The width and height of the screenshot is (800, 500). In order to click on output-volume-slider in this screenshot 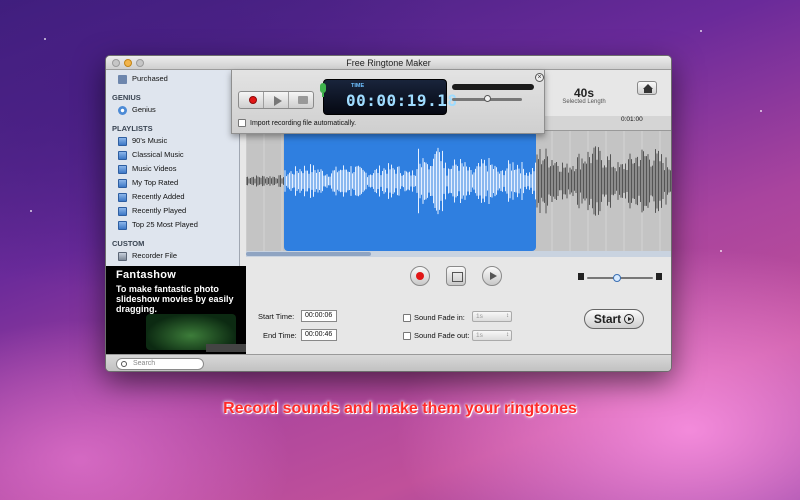, I will do `click(620, 278)`.